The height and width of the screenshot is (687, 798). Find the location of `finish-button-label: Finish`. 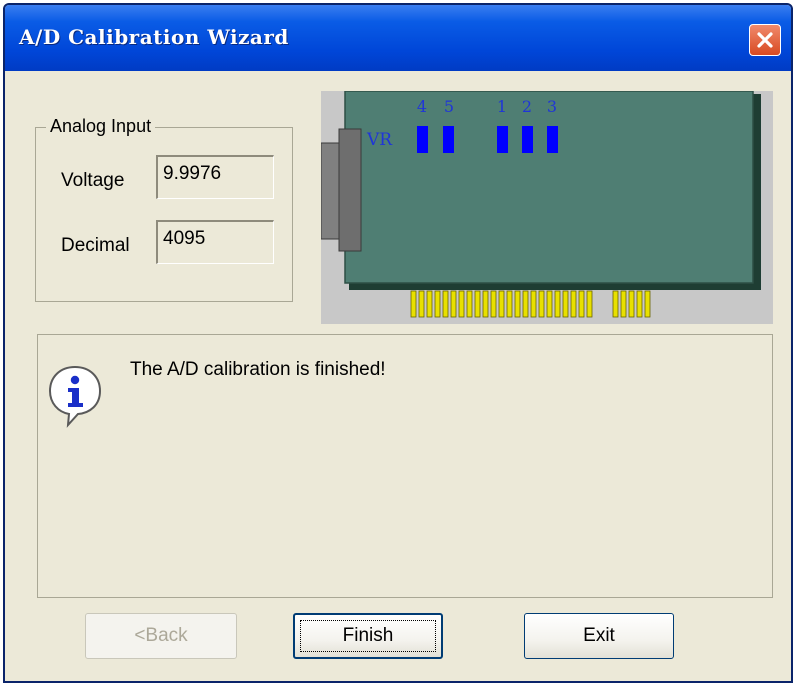

finish-button-label: Finish is located at coordinates (368, 636).